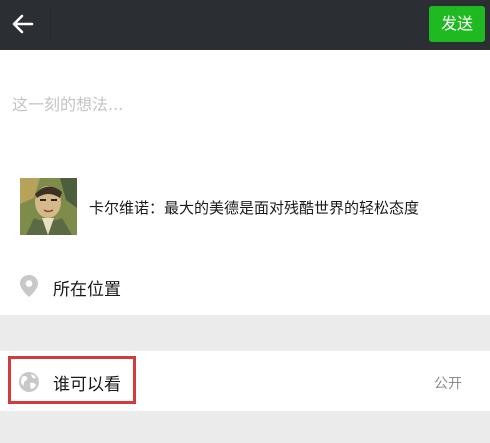  I want to click on shared-article-card: 卡尔维诺：最大的美德是面对残酷世界的轻松态度, so click(245, 207).